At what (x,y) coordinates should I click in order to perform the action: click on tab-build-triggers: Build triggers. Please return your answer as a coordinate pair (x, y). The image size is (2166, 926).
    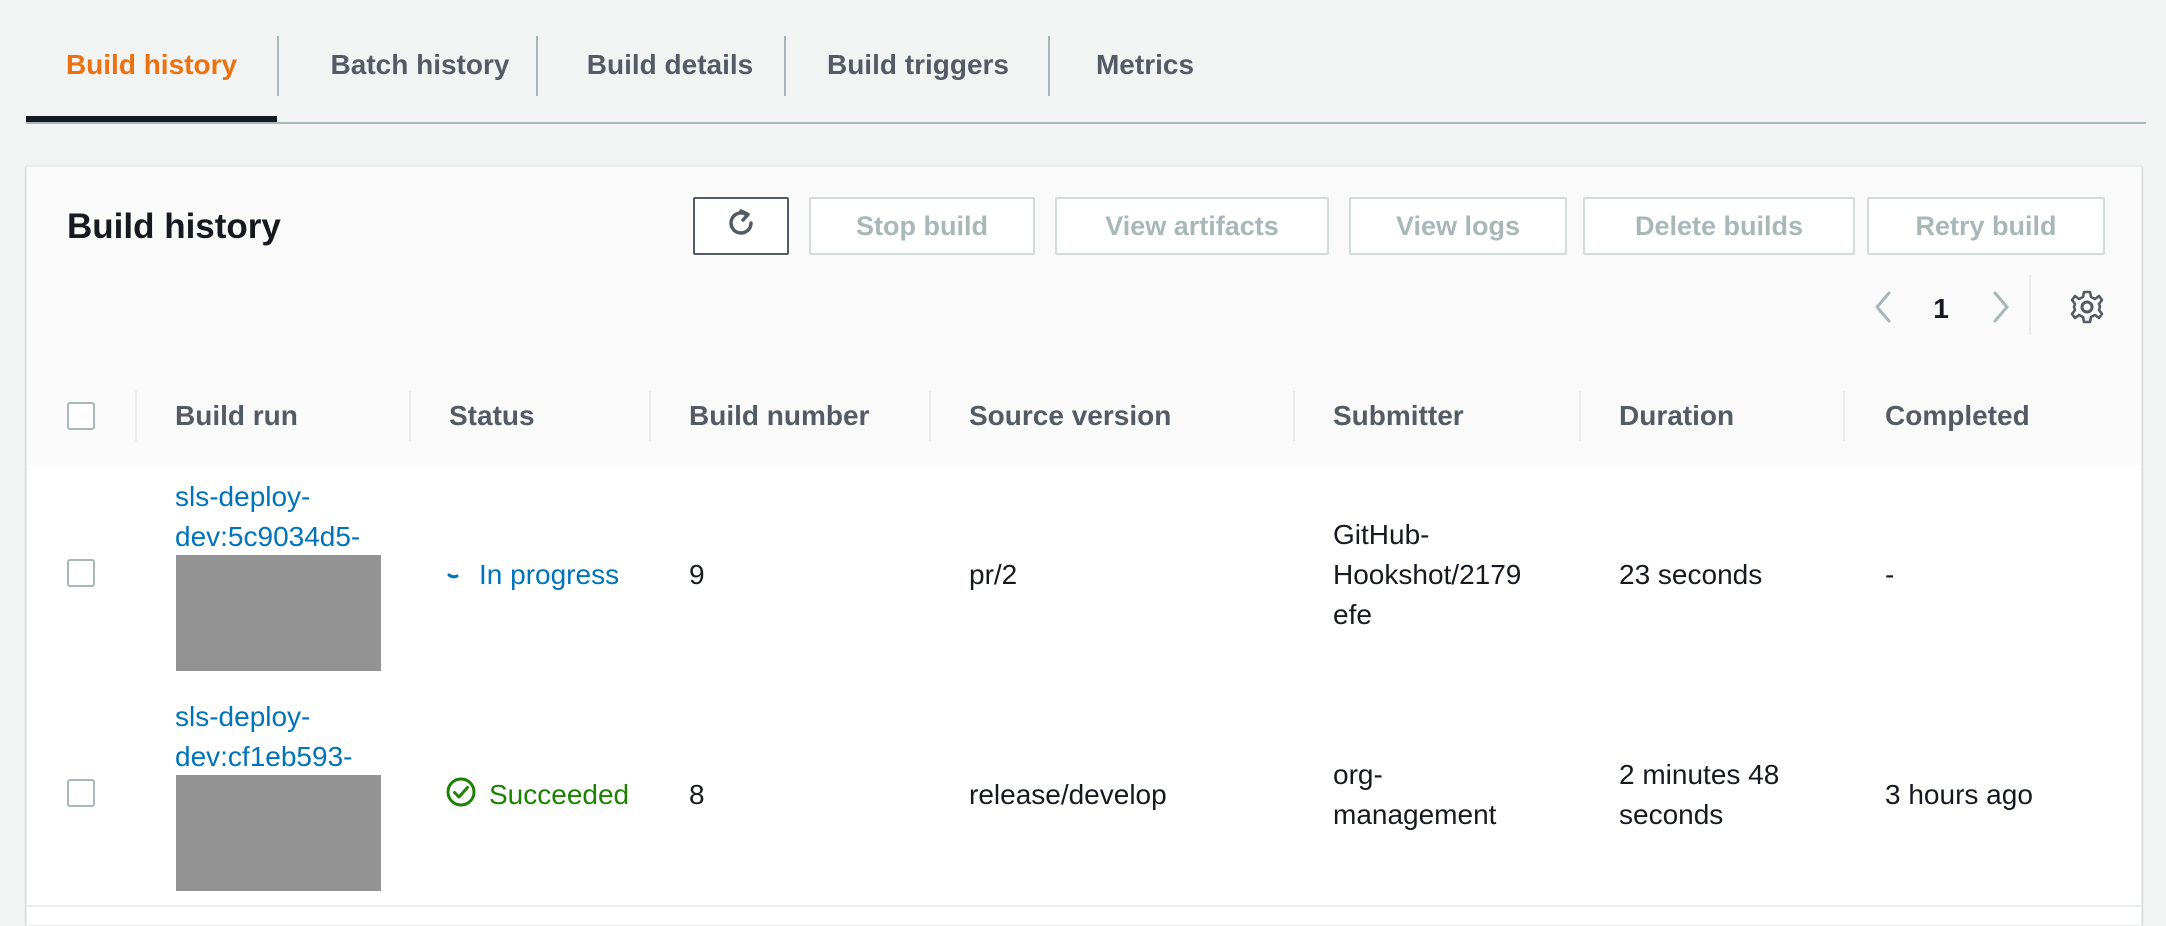
    Looking at the image, I should click on (918, 65).